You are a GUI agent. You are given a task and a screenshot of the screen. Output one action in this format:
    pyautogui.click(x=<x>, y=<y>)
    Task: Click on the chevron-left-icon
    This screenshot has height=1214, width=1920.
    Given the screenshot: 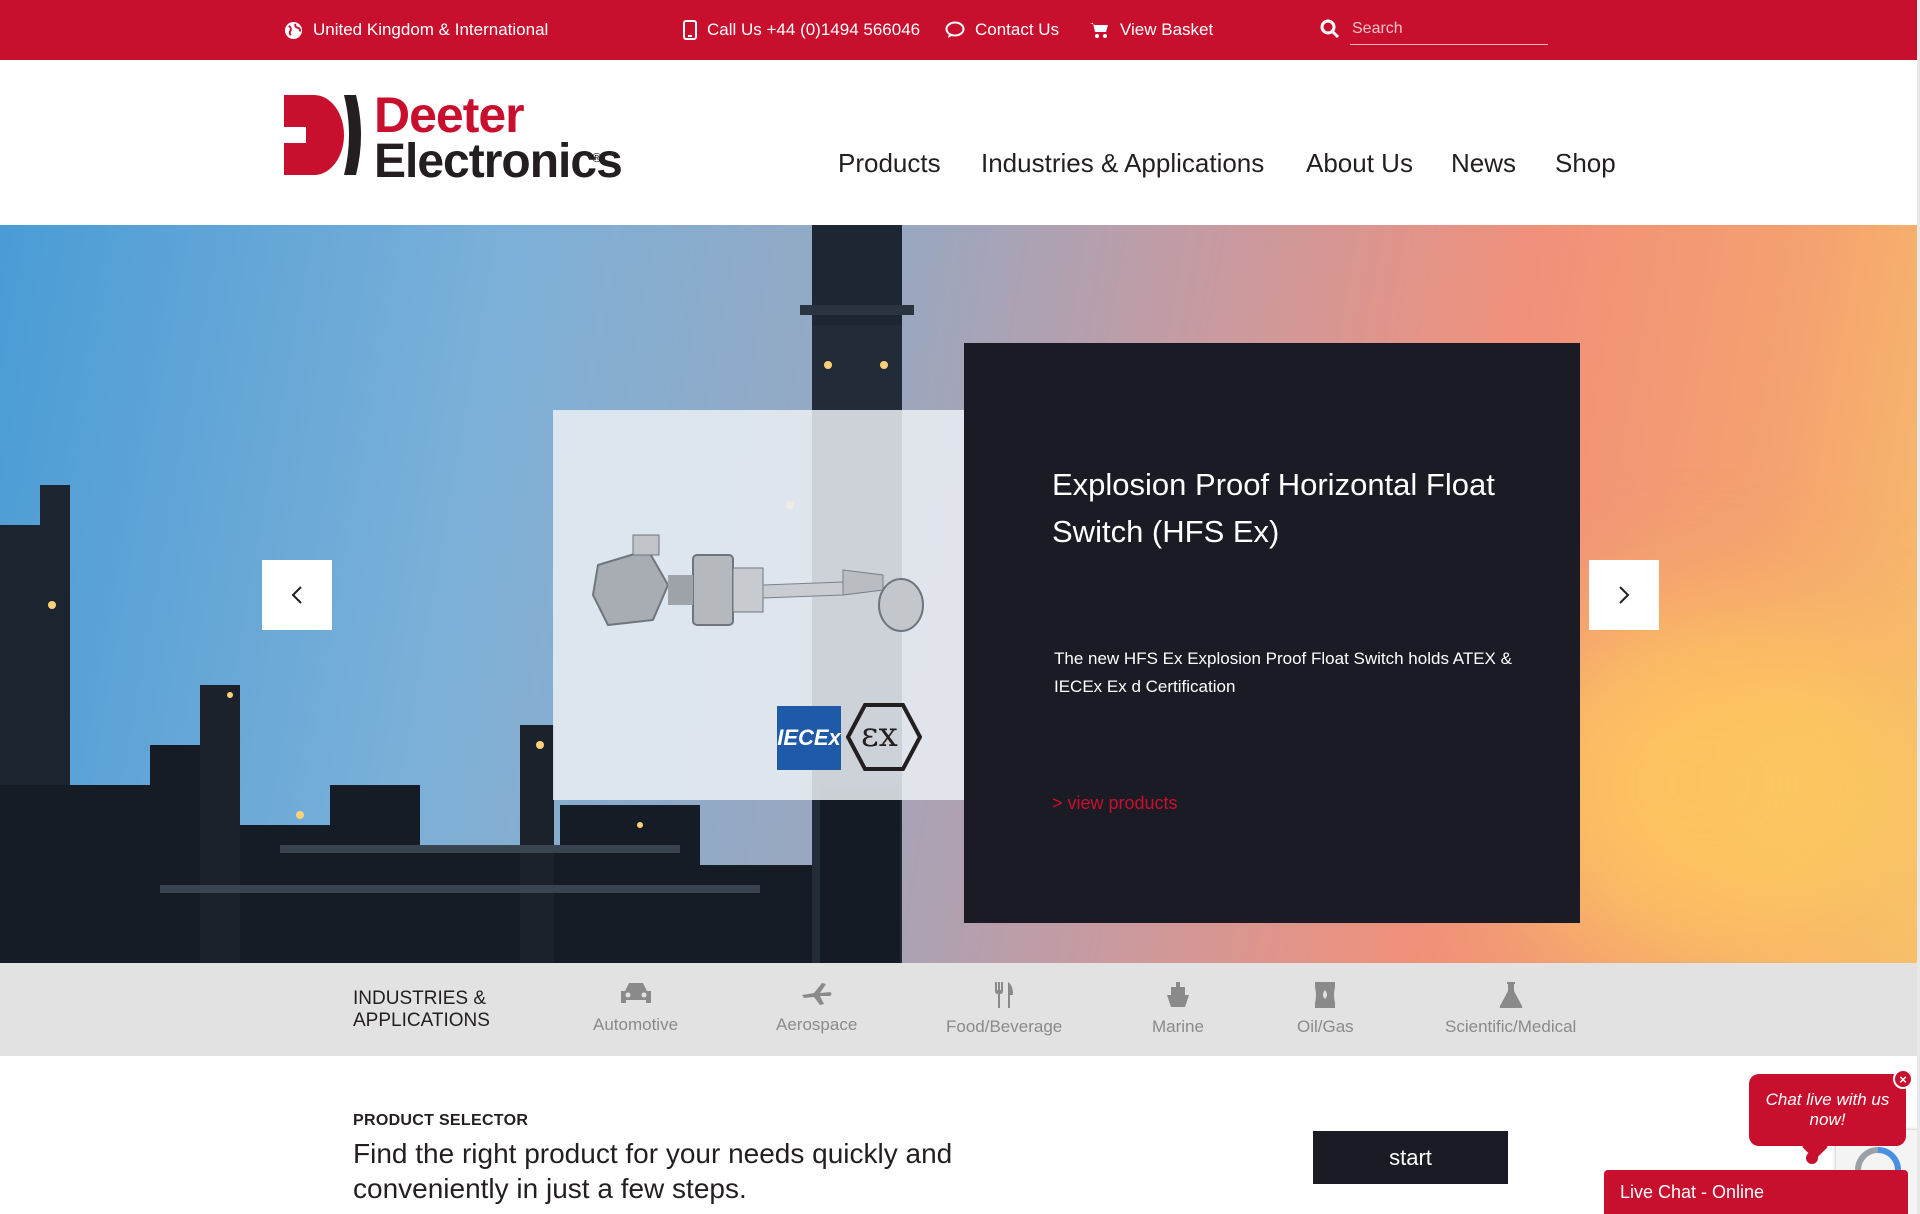 What is the action you would take?
    pyautogui.click(x=296, y=595)
    